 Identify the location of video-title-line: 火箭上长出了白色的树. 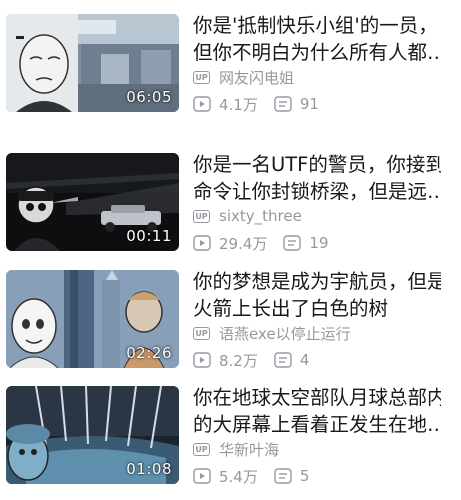
(291, 308).